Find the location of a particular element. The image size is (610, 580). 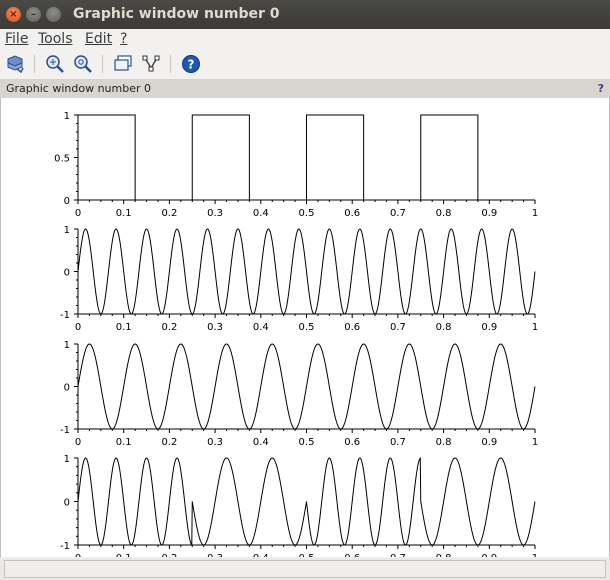

zoom-reset-icon is located at coordinates (83, 64).